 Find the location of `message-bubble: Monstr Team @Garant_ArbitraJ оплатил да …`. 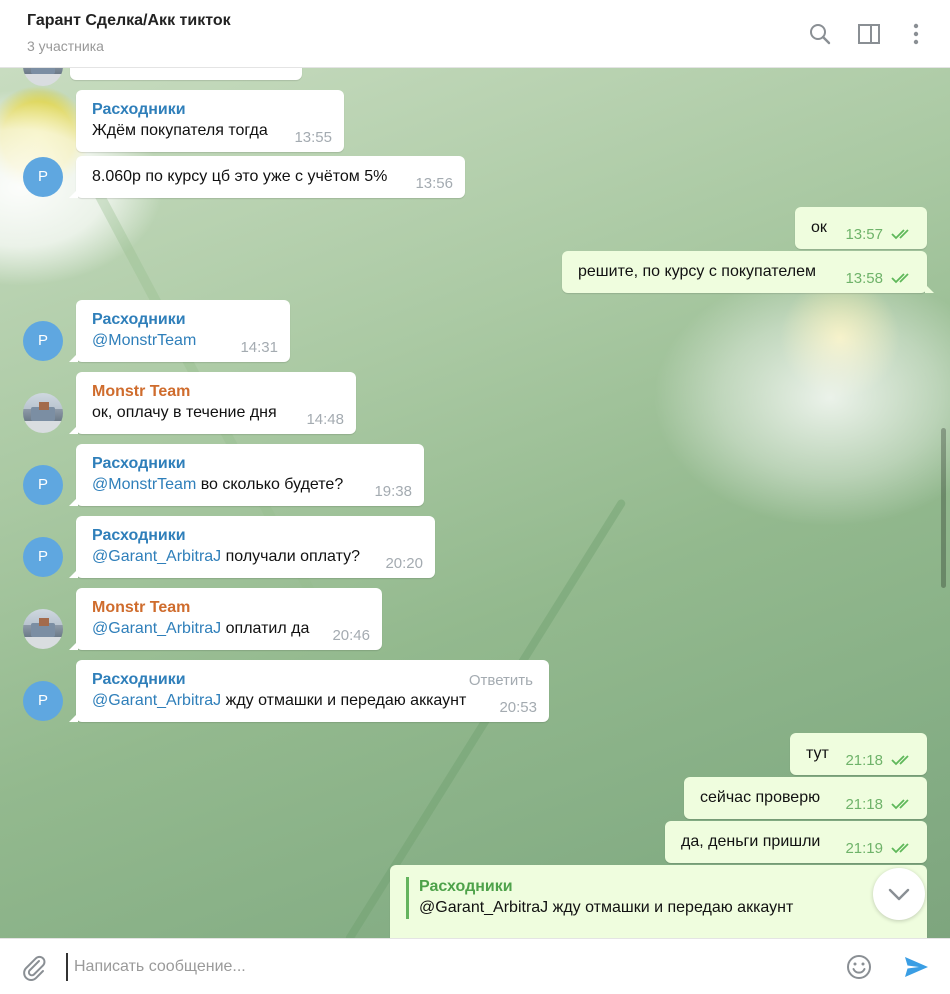

message-bubble: Monstr Team @Garant_ArbitraJ оплатил да … is located at coordinates (225, 619).